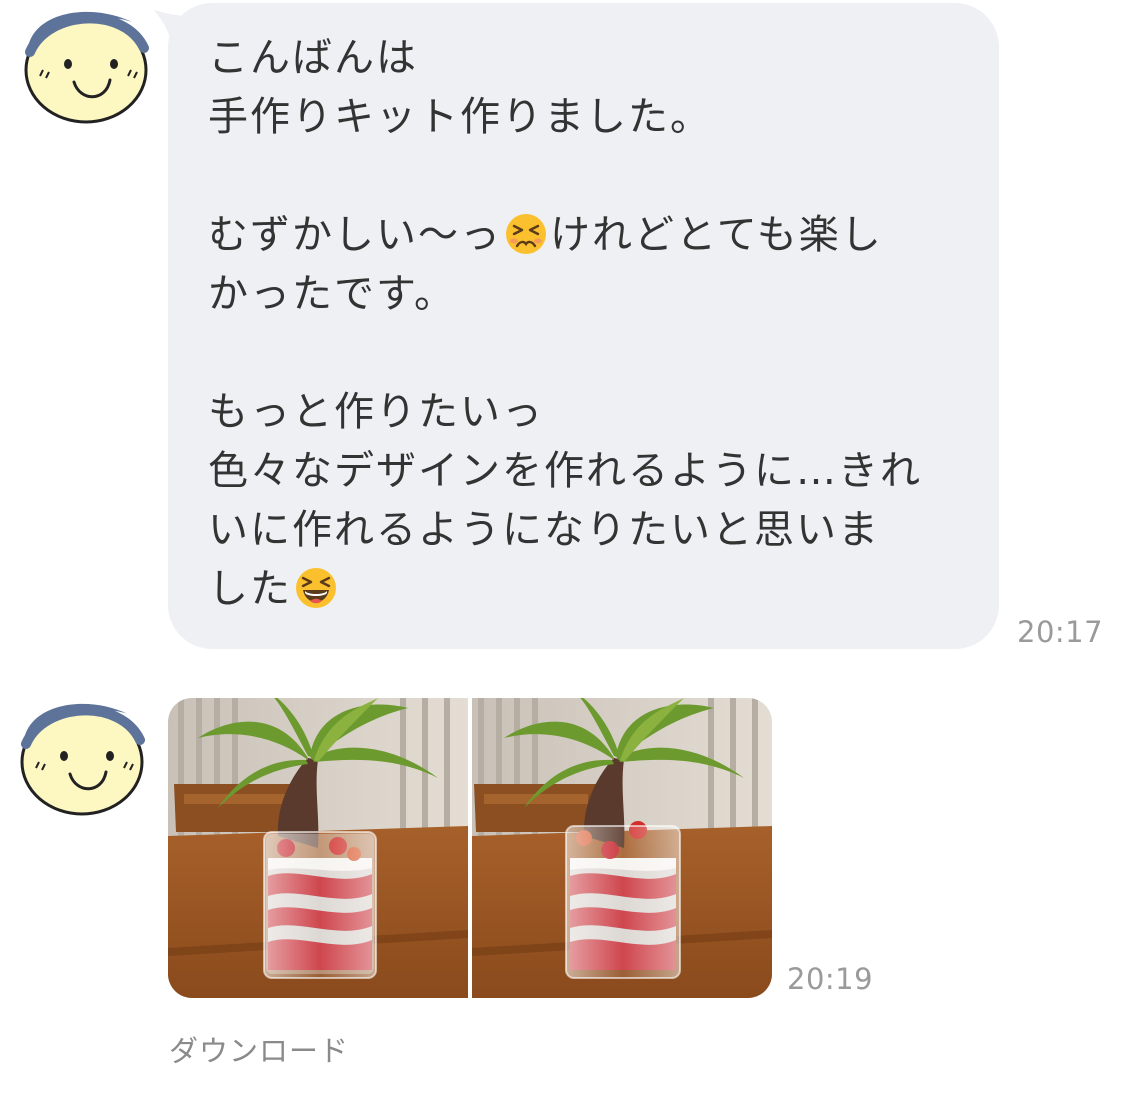 The image size is (1125, 1114). I want to click on message-text: むずかしい〜っ, so click(355, 235).